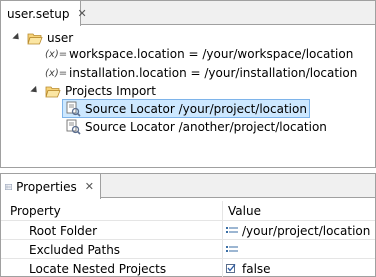  I want to click on property-name-cell: Root Folder, so click(112, 230).